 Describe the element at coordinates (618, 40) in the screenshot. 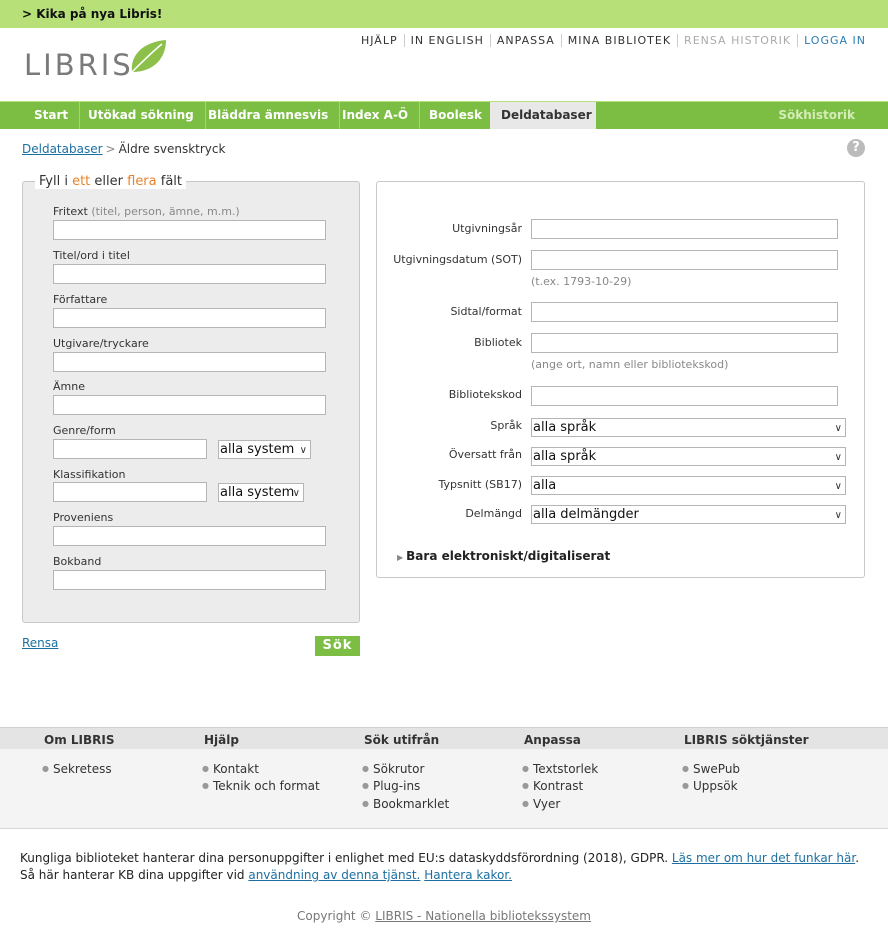

I see `my-libraries-link: MINA BIBLIOTEK` at that location.